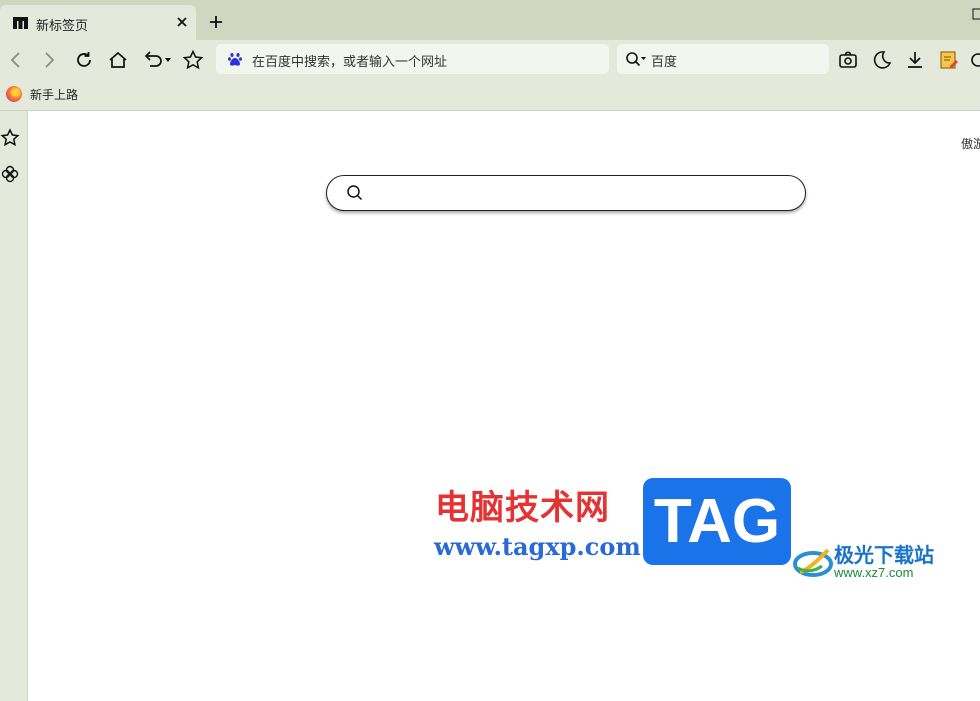 This screenshot has width=980, height=701. What do you see at coordinates (350, 62) in the screenshot?
I see `address-placeholder: 在百度中搜索，或者输入一个网址` at bounding box center [350, 62].